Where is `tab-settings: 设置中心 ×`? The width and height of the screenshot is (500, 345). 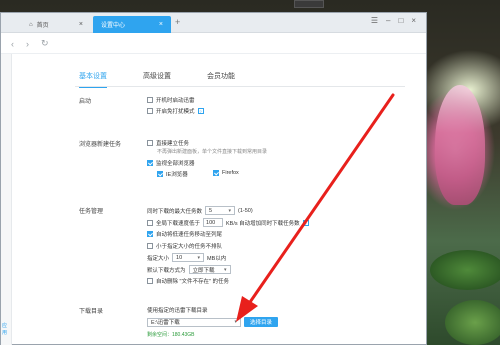
tab-settings: 设置中心 × is located at coordinates (132, 24).